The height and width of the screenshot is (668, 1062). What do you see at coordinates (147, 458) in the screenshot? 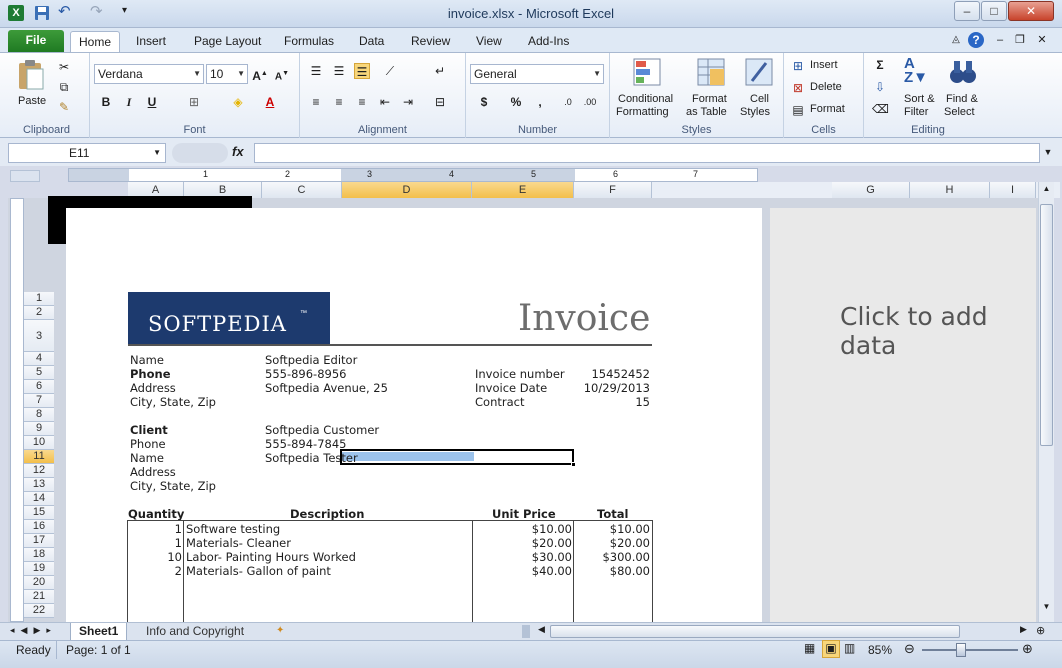
I see `client-name-label: Name` at bounding box center [147, 458].